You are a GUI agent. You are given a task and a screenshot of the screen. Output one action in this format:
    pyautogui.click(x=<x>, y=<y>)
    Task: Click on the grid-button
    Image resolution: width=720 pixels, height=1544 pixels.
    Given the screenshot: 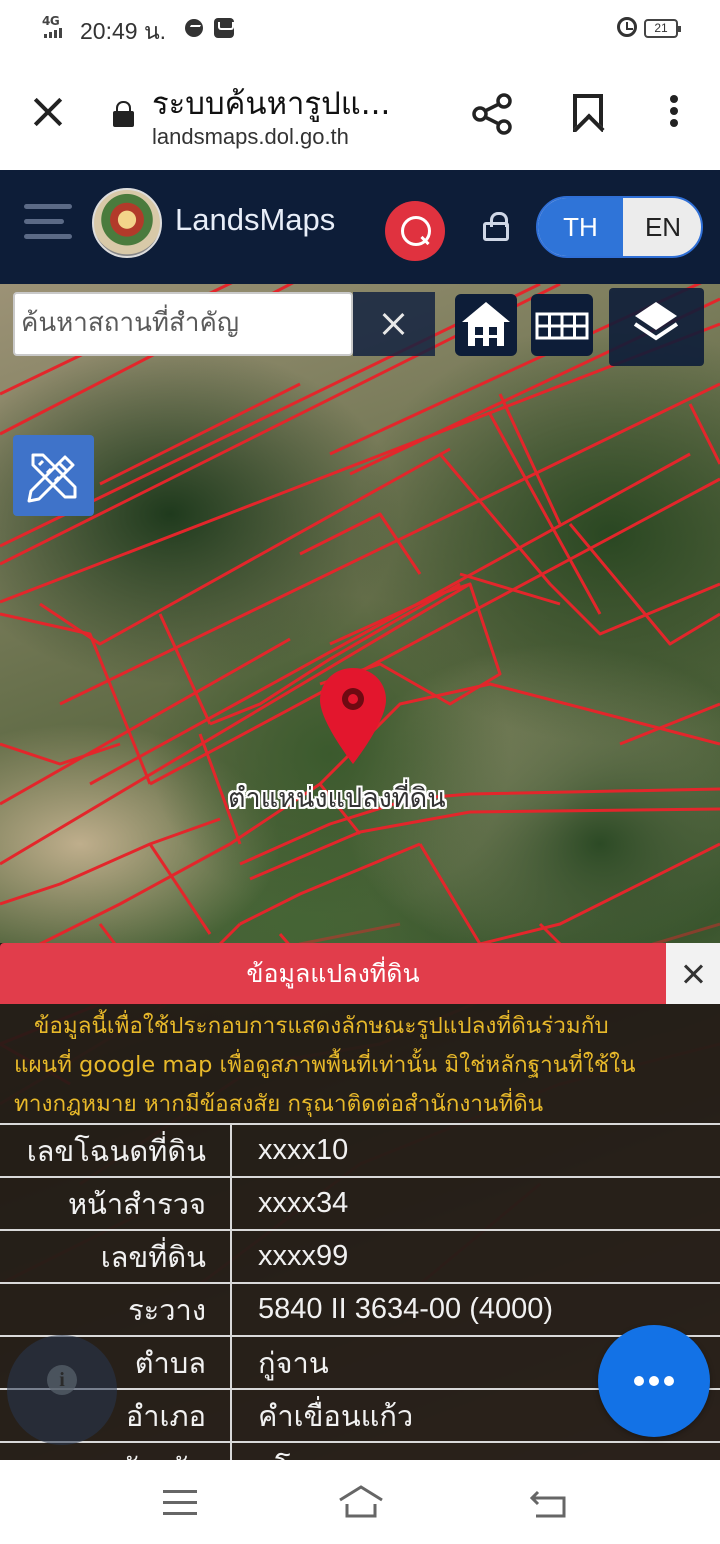 What is the action you would take?
    pyautogui.click(x=562, y=325)
    